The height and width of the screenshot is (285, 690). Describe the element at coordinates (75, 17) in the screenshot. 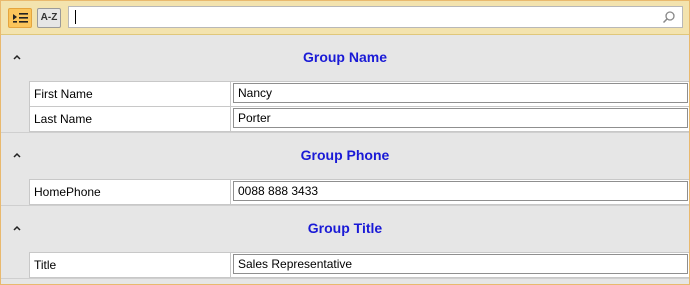

I see `text-cursor` at that location.